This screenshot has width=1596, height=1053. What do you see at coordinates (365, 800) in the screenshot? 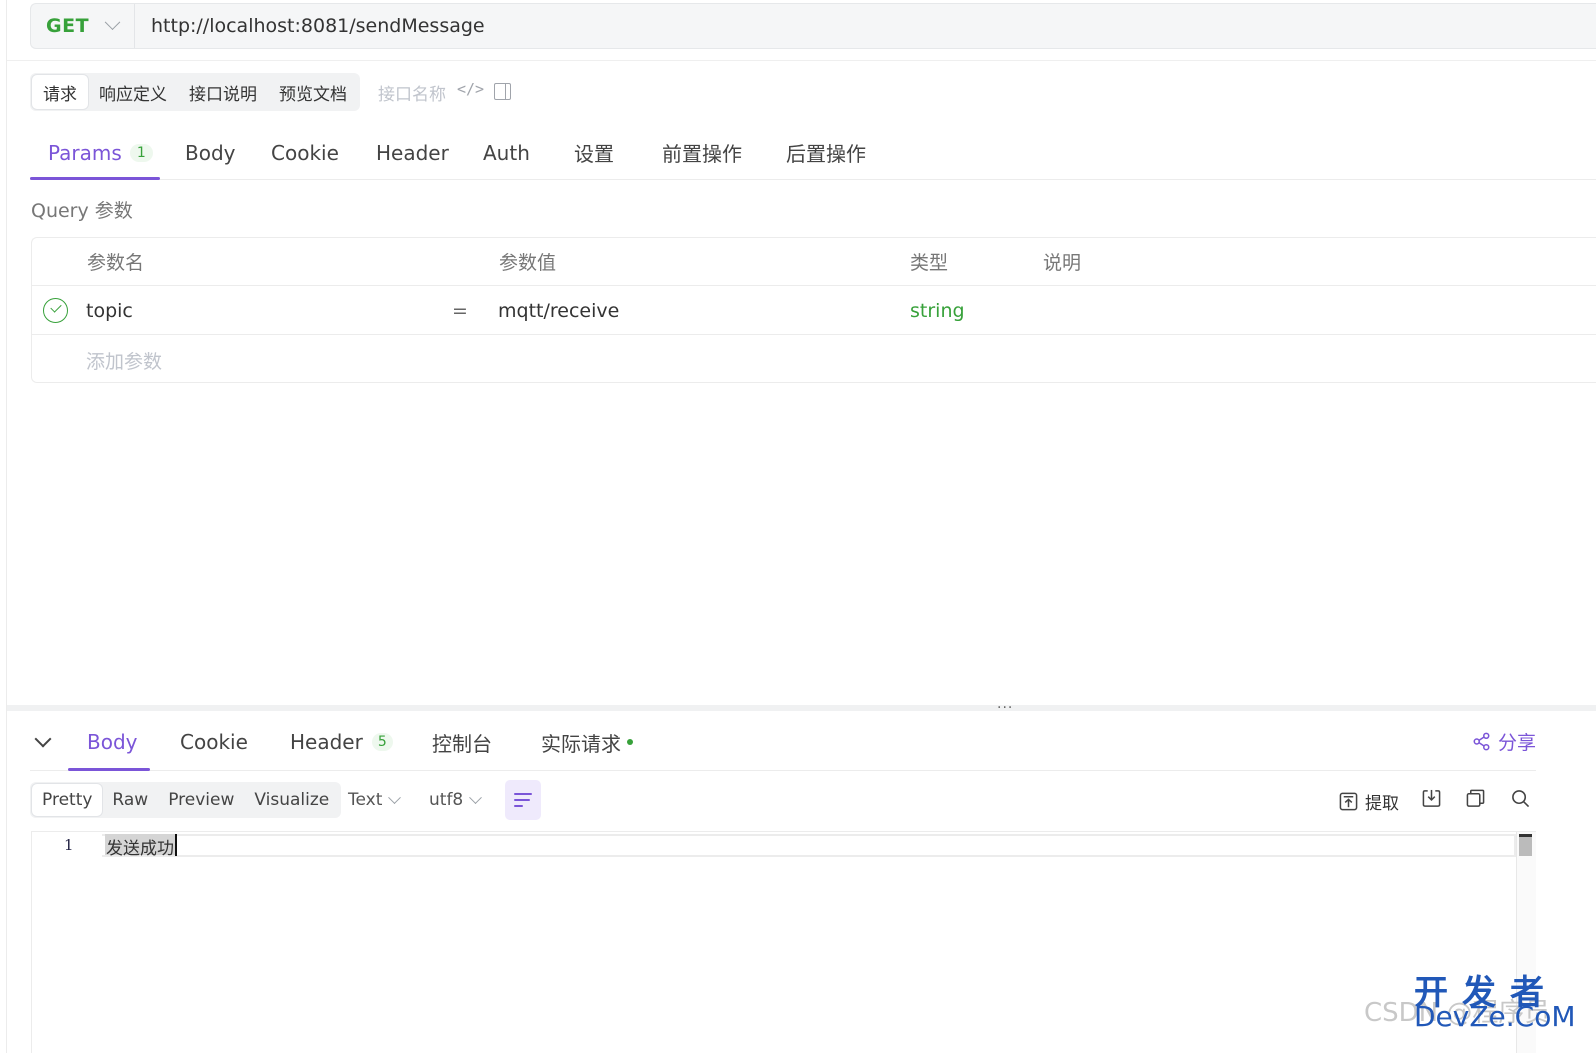
I see `format-select-label: Text` at bounding box center [365, 800].